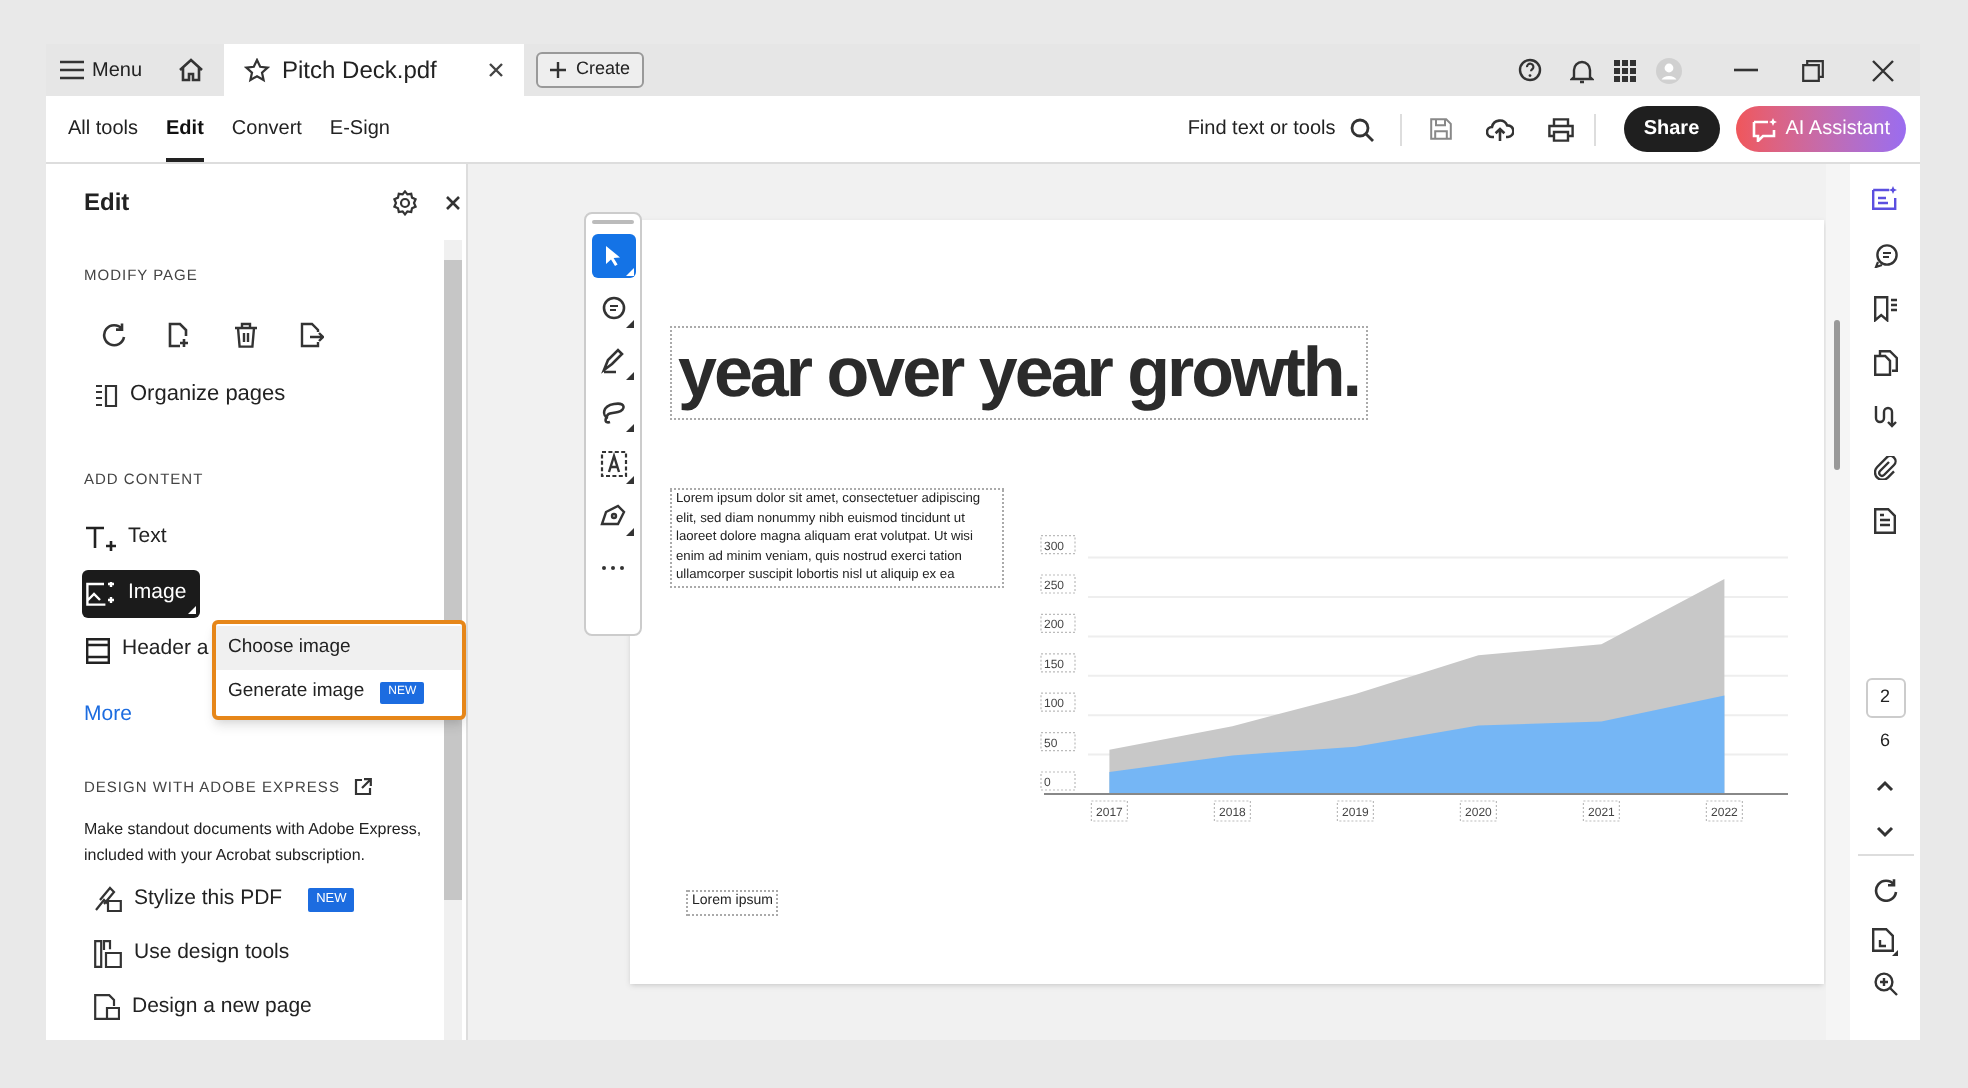 The height and width of the screenshot is (1088, 1968). What do you see at coordinates (1884, 741) in the screenshot?
I see `page-count: 6` at bounding box center [1884, 741].